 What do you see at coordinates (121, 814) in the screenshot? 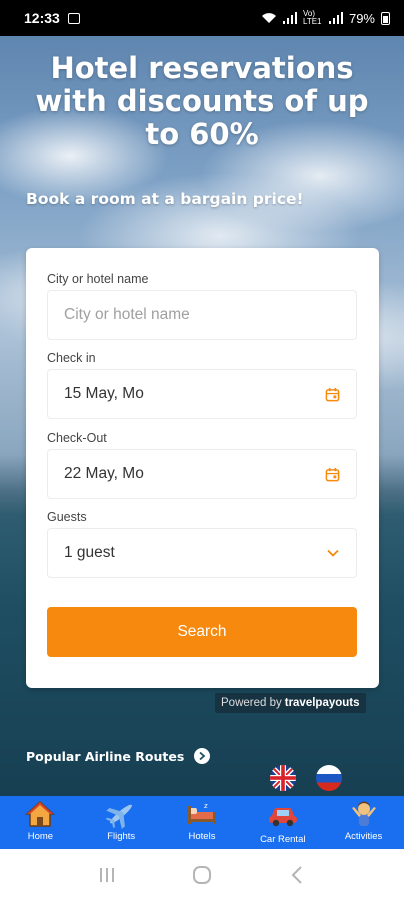
I see `airplane-icon` at bounding box center [121, 814].